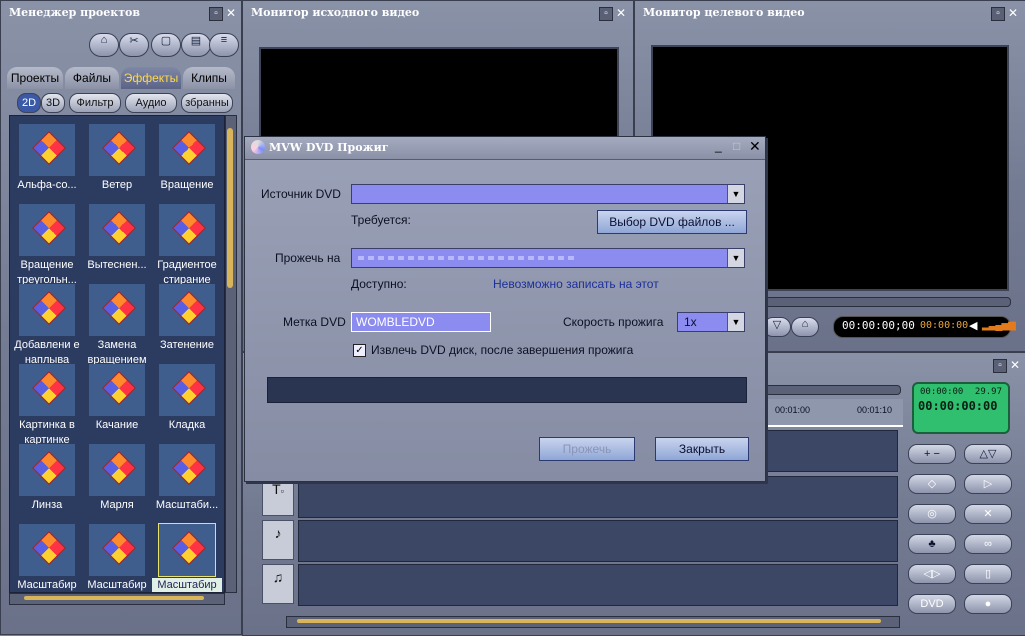  I want to click on effect-item: Замена вращением, so click(117, 323).